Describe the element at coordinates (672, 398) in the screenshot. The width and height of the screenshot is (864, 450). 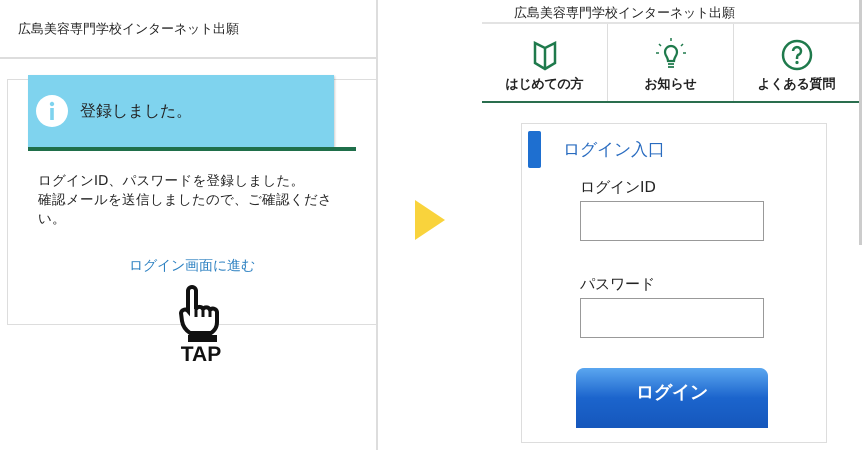
I see `login-button: ログイン` at that location.